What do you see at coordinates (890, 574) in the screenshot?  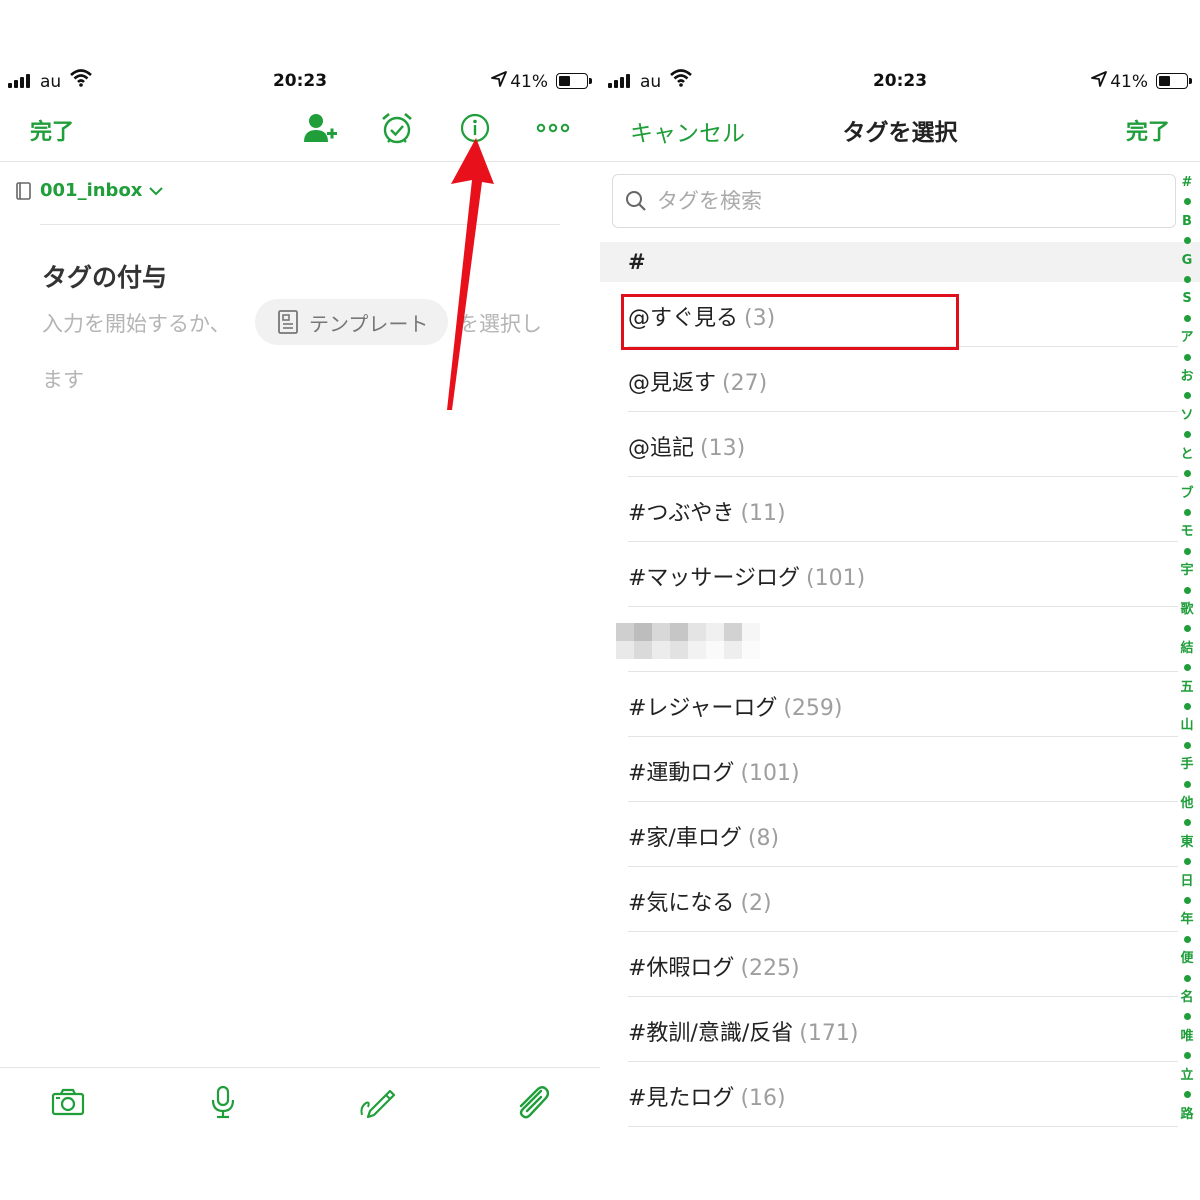 I see `tag-row: #マッサージログ (101)` at bounding box center [890, 574].